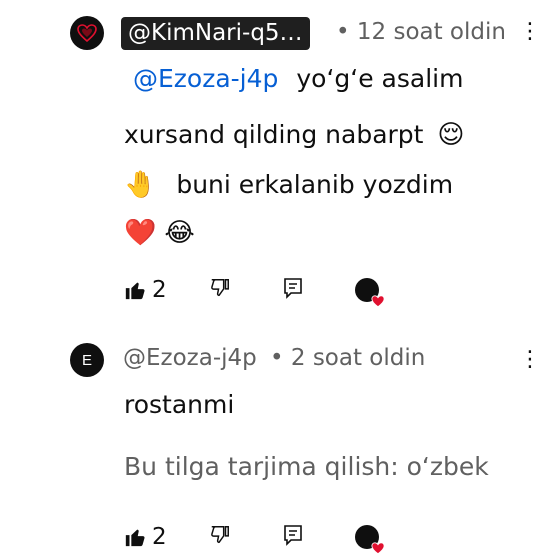  I want to click on comment-line-2: xursand qilding nabarpt 😌, so click(294, 135).